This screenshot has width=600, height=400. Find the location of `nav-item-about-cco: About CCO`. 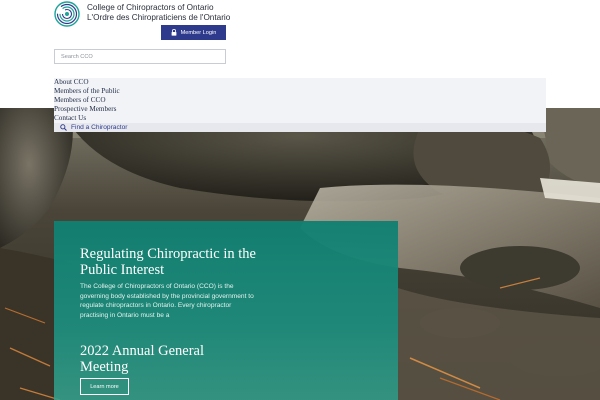

nav-item-about-cco: About CCO is located at coordinates (71, 82).